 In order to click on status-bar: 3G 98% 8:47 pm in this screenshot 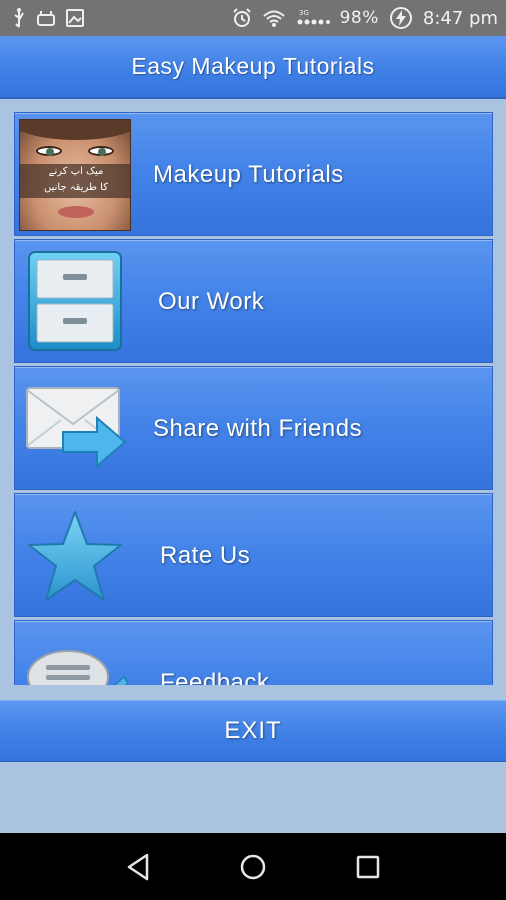, I will do `click(253, 18)`.